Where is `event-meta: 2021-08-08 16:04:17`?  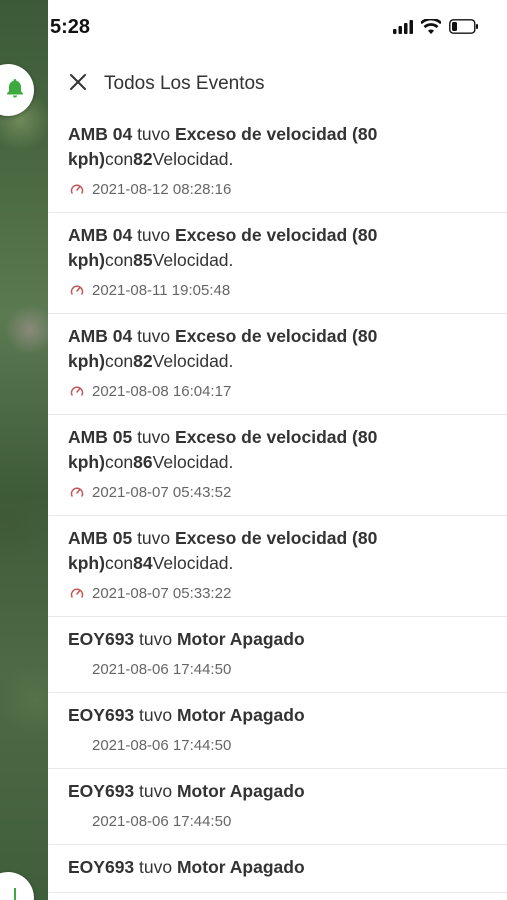 event-meta: 2021-08-08 16:04:17 is located at coordinates (277, 391).